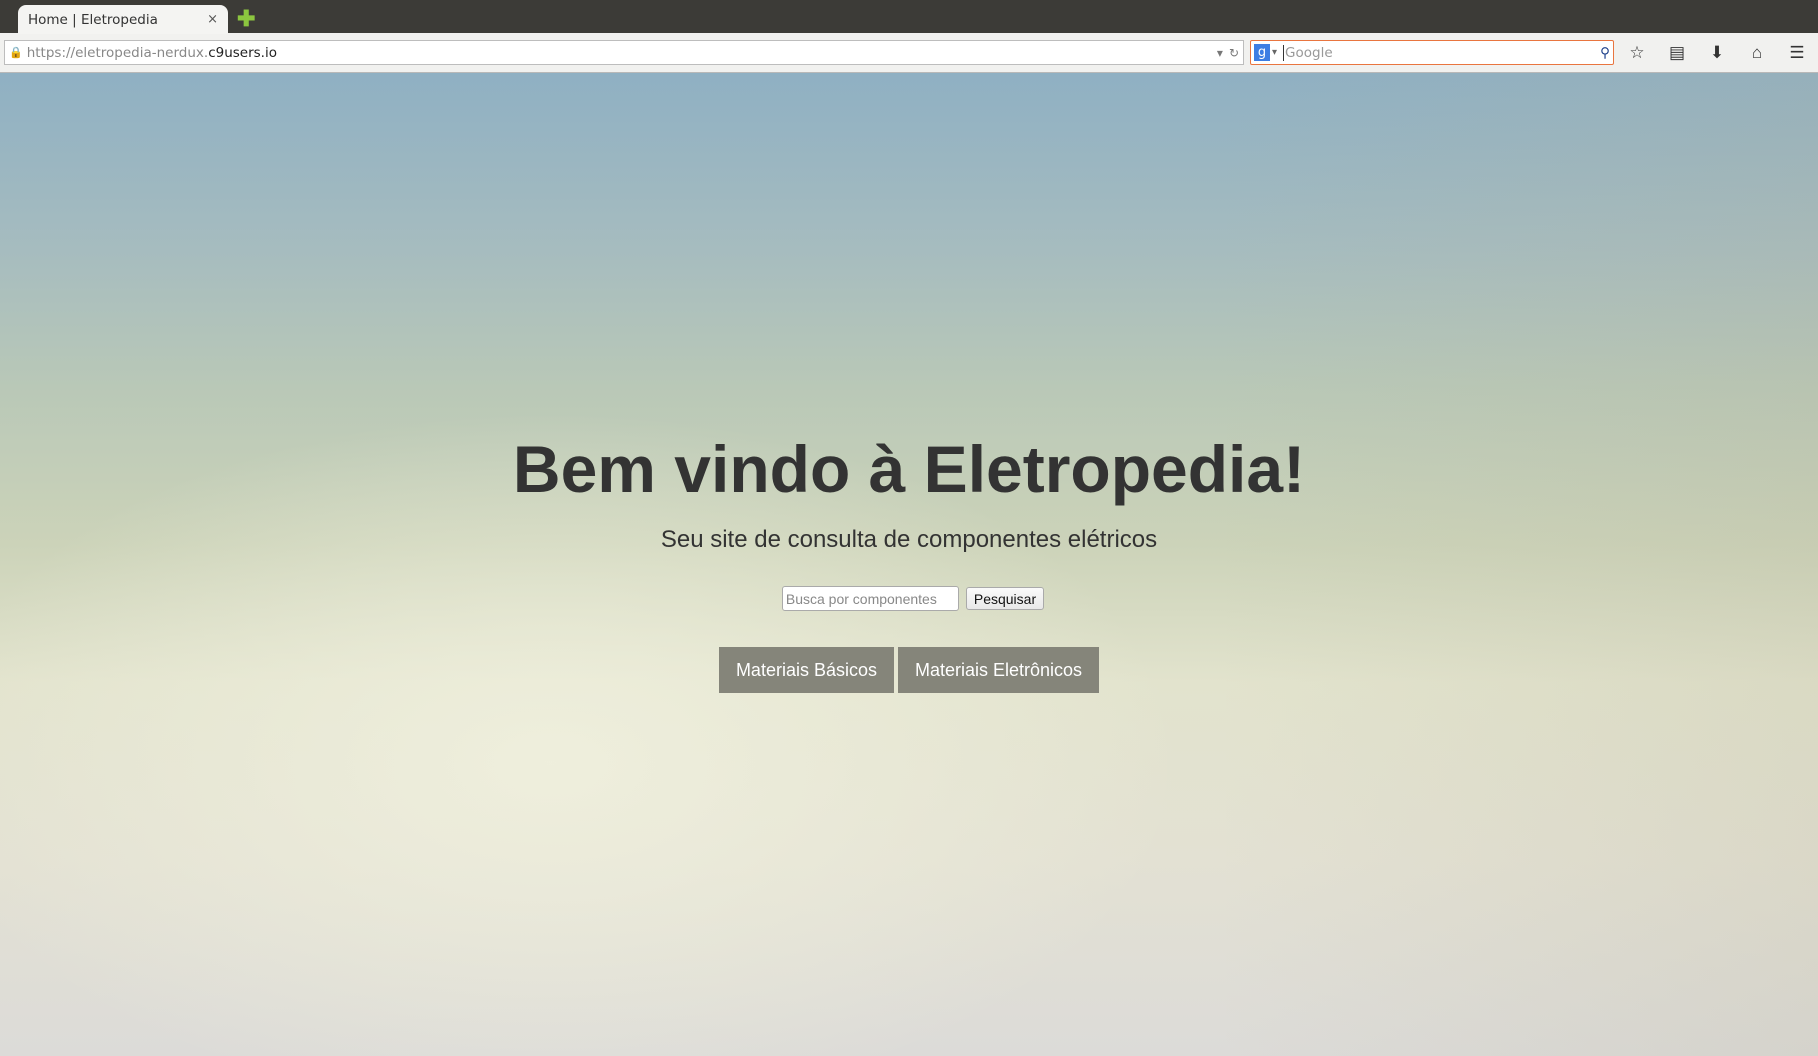  Describe the element at coordinates (1220, 53) in the screenshot. I see `url-dropdown-icon: ▾` at that location.